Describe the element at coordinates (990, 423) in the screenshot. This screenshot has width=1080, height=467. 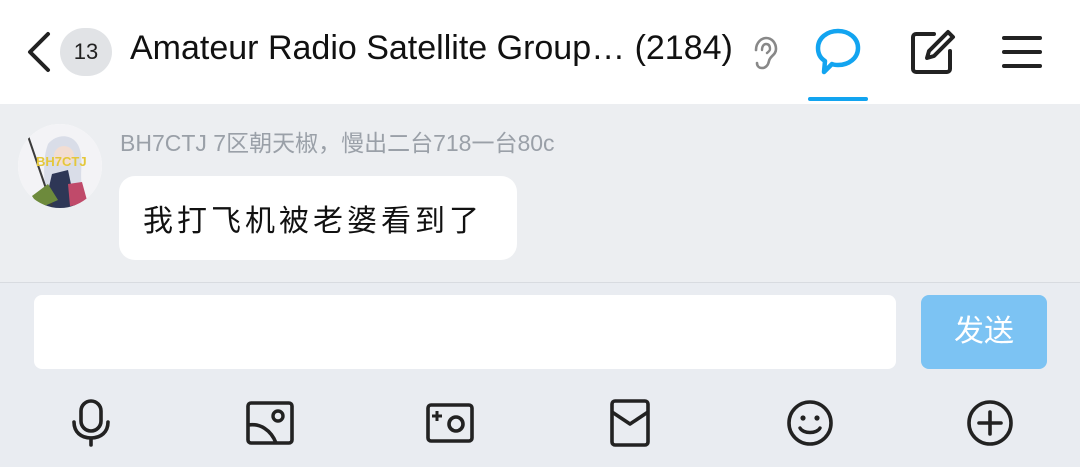
I see `plus-icon` at that location.